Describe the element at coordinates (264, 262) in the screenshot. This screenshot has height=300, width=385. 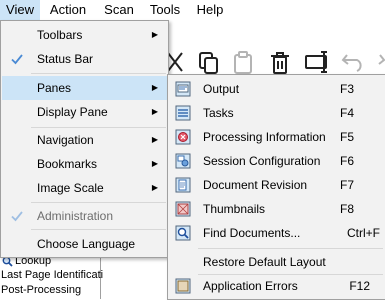
I see `menu-item-label: Restore Default Layout` at that location.